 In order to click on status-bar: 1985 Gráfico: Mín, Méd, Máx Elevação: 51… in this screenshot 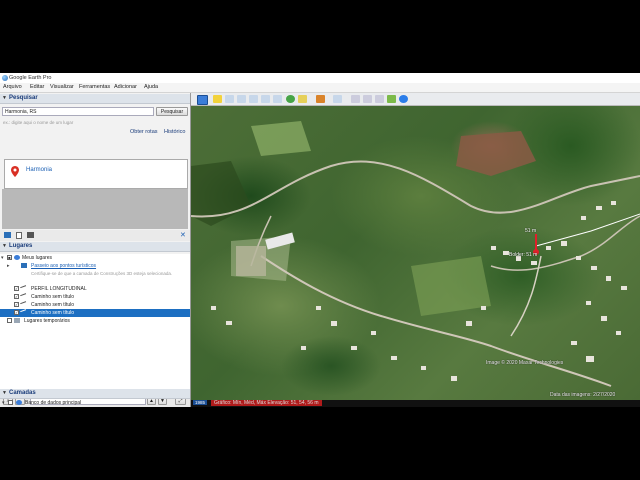, I will do `click(415, 403)`.